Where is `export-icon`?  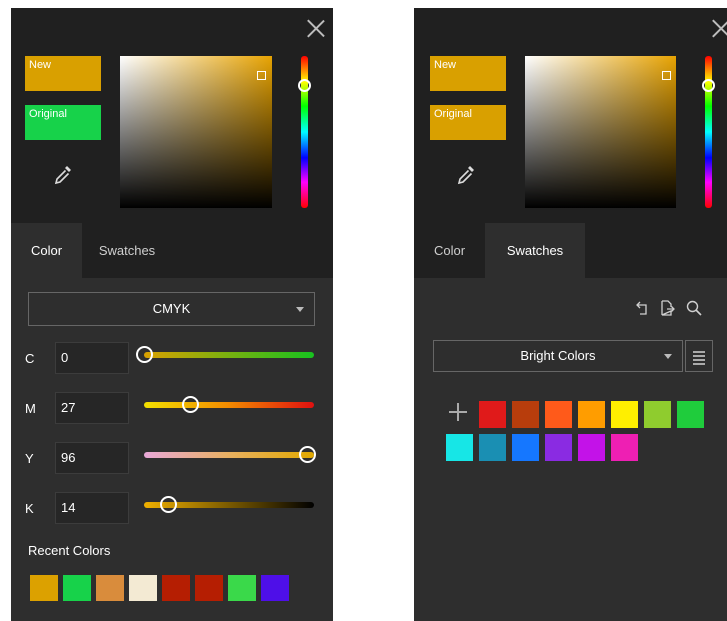 export-icon is located at coordinates (667, 308).